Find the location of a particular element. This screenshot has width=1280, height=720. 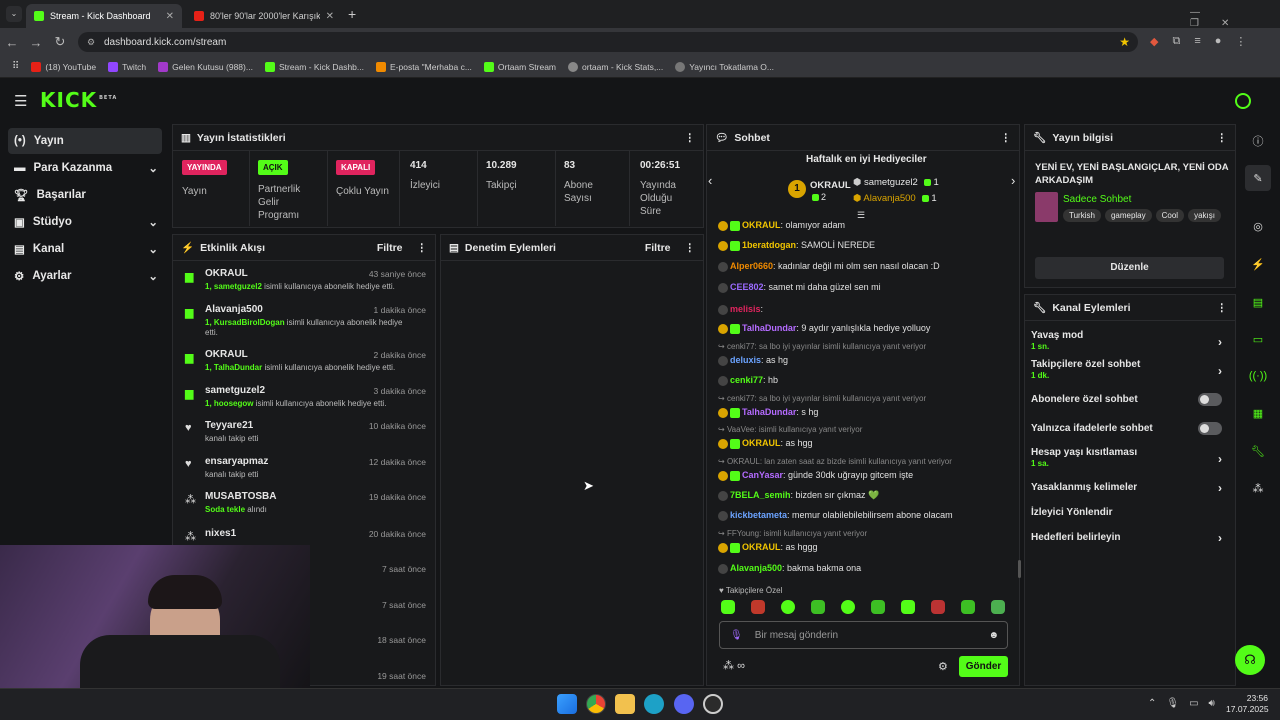

reload-icon: ↻ is located at coordinates (60, 42).